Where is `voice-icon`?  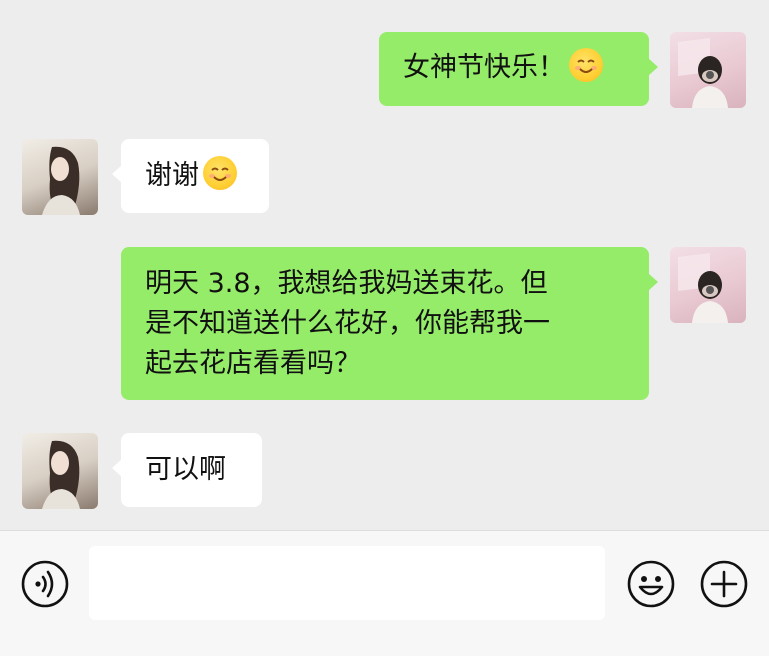 voice-icon is located at coordinates (45, 584).